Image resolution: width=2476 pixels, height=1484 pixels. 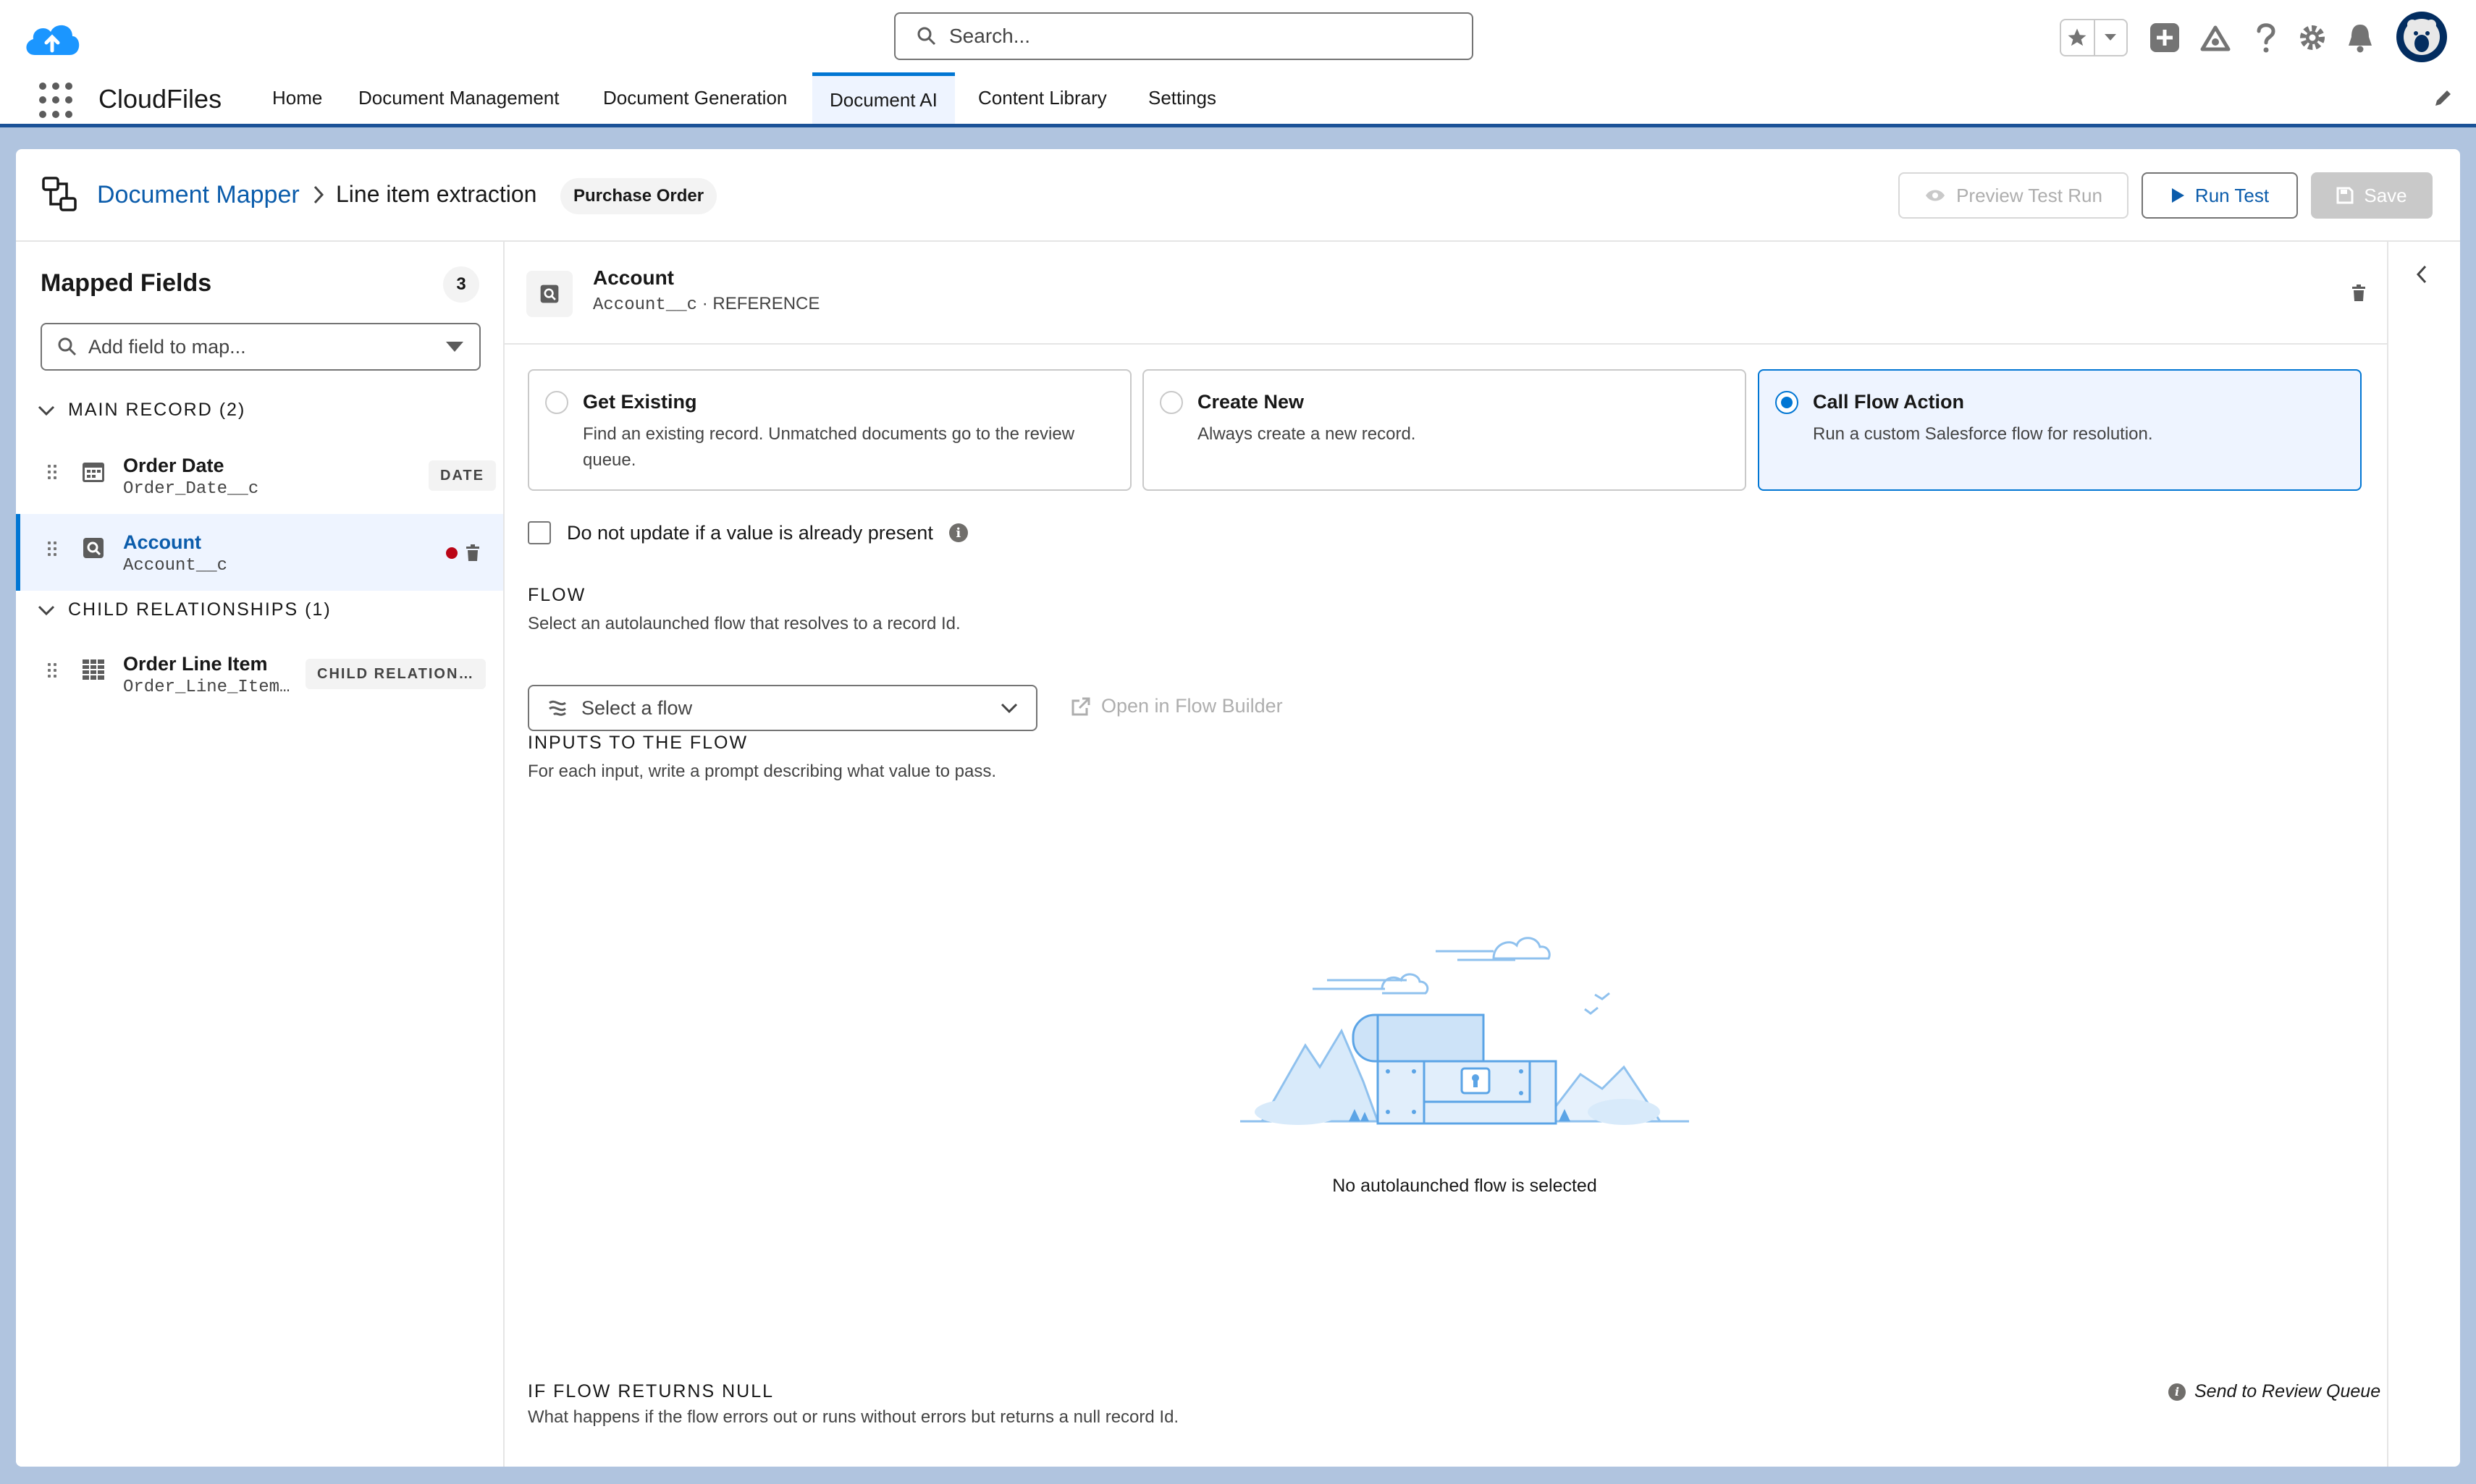 I want to click on radio-create-new, so click(x=1171, y=402).